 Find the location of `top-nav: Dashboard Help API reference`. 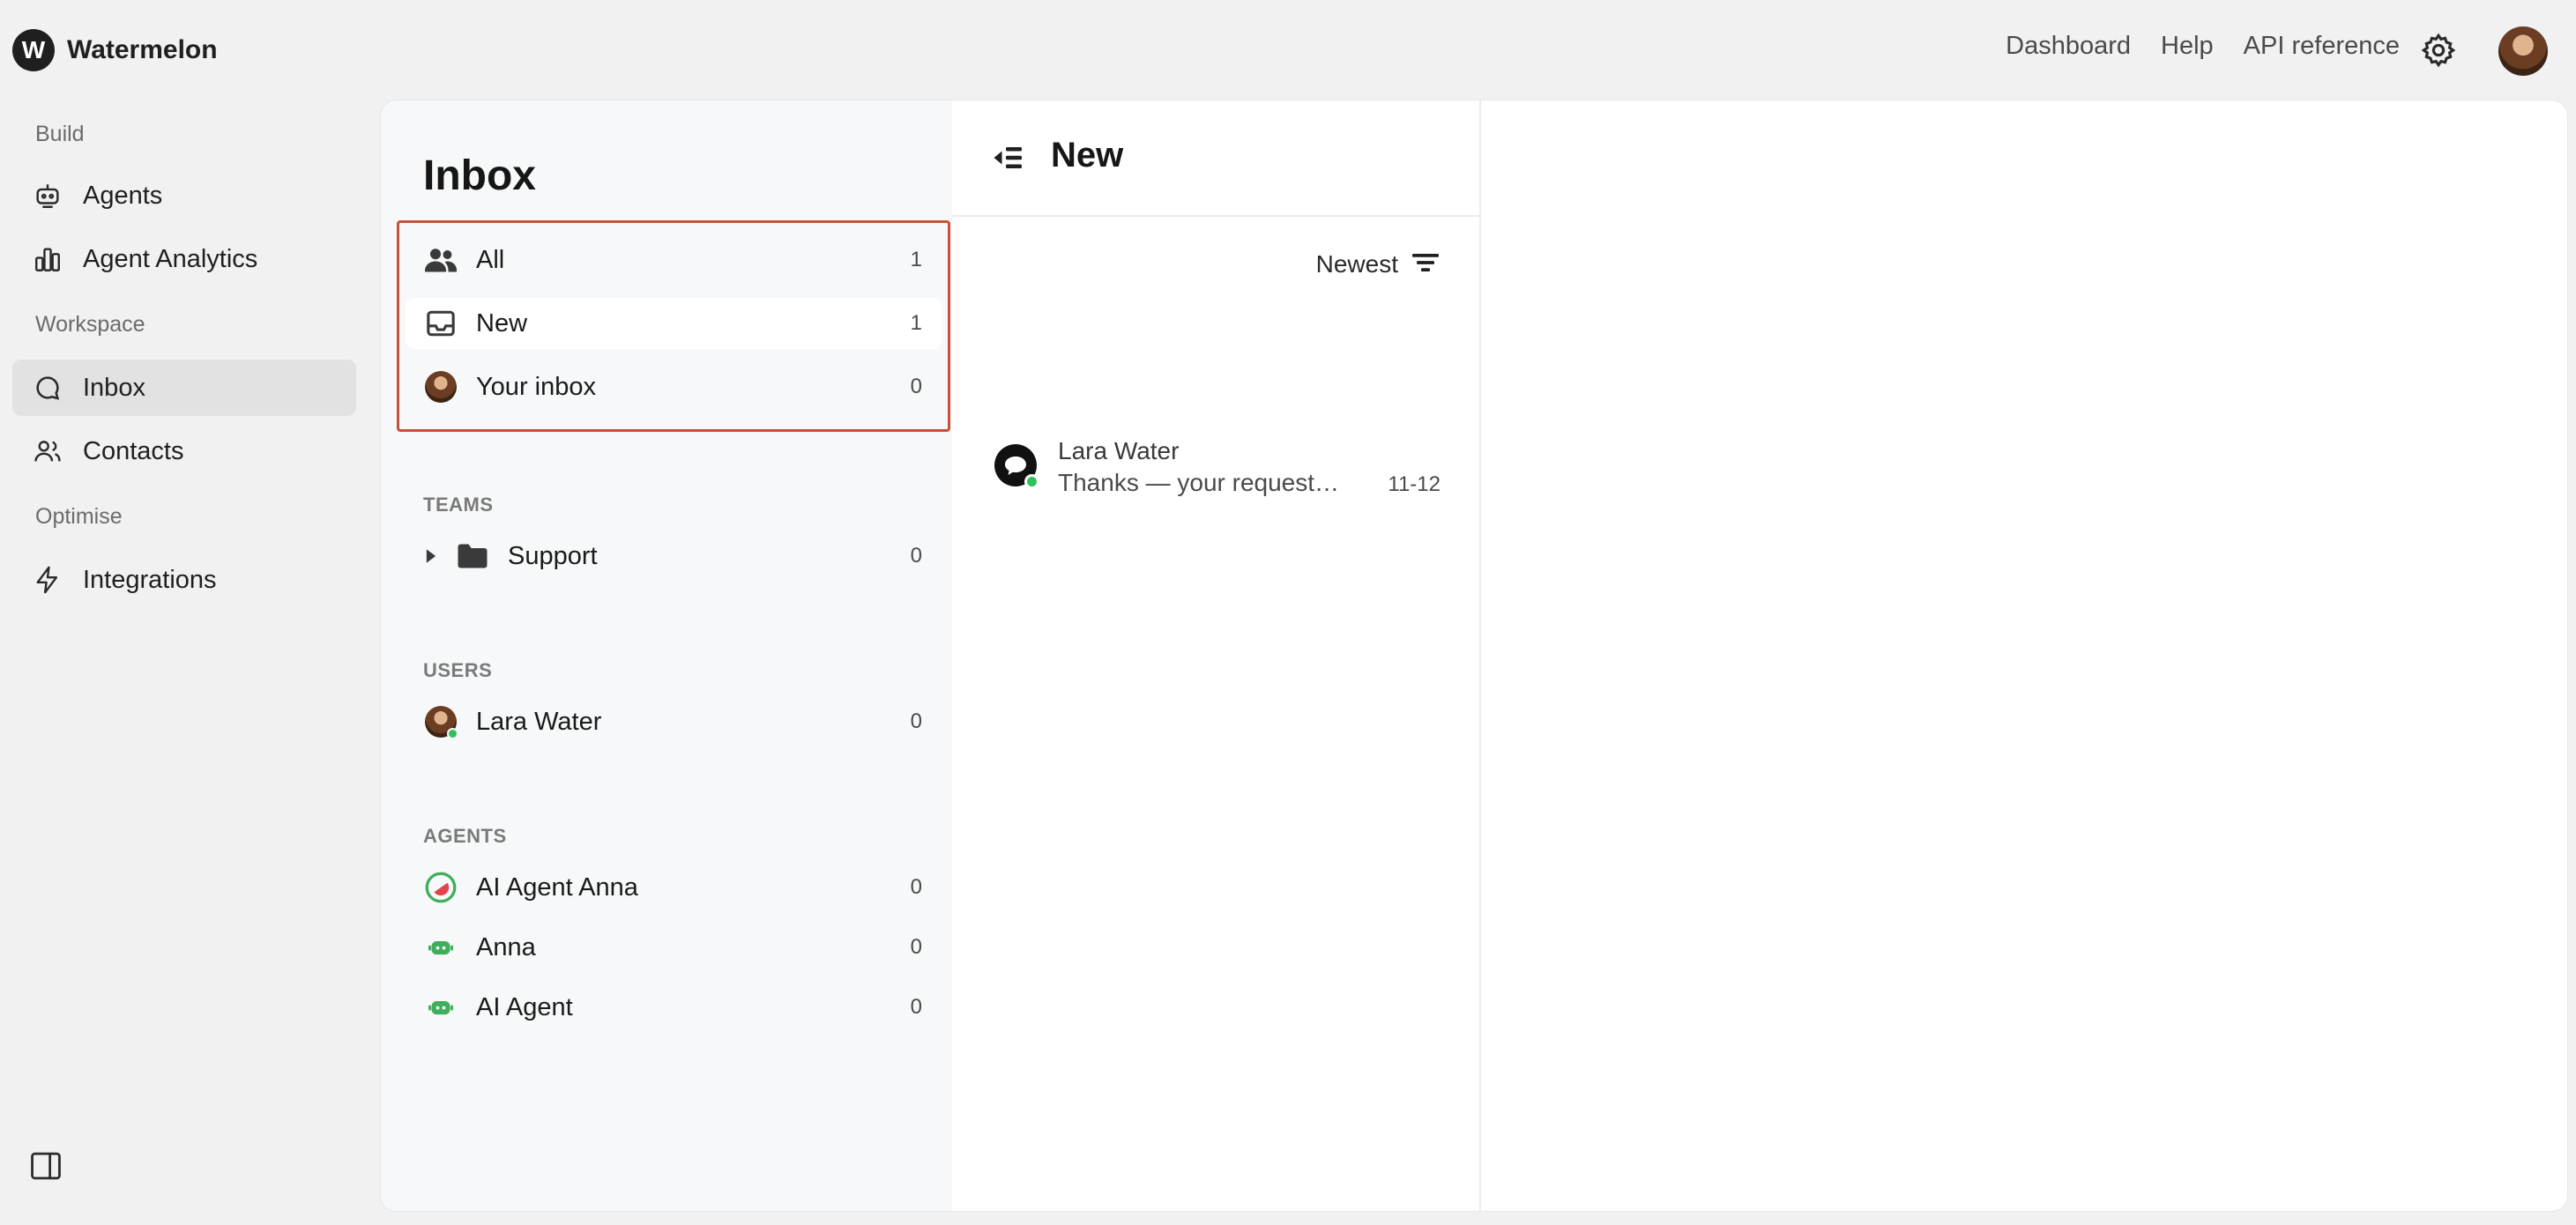

top-nav: Dashboard Help API reference is located at coordinates (2203, 46).